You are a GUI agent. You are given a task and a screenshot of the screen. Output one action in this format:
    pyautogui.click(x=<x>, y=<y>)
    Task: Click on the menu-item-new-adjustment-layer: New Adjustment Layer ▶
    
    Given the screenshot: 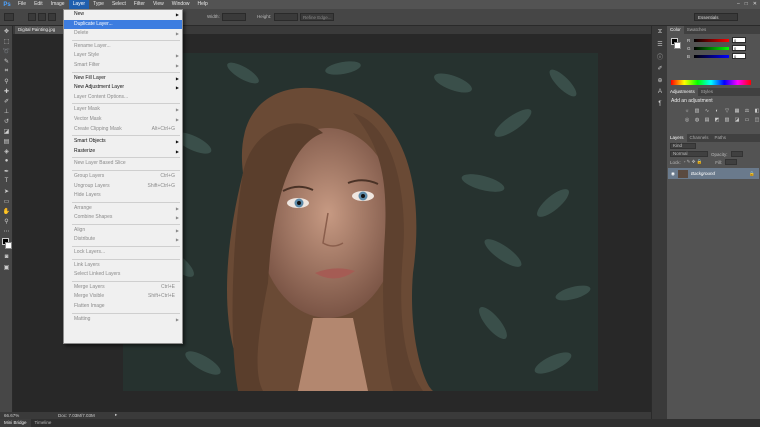 What is the action you would take?
    pyautogui.click(x=123, y=88)
    